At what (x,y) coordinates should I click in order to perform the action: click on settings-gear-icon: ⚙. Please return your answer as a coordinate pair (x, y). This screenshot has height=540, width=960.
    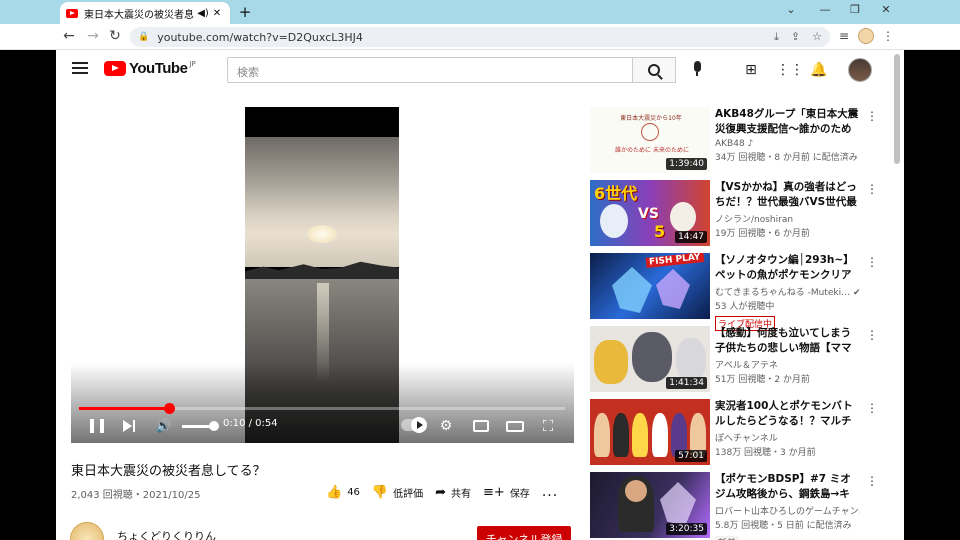
    Looking at the image, I should click on (446, 426).